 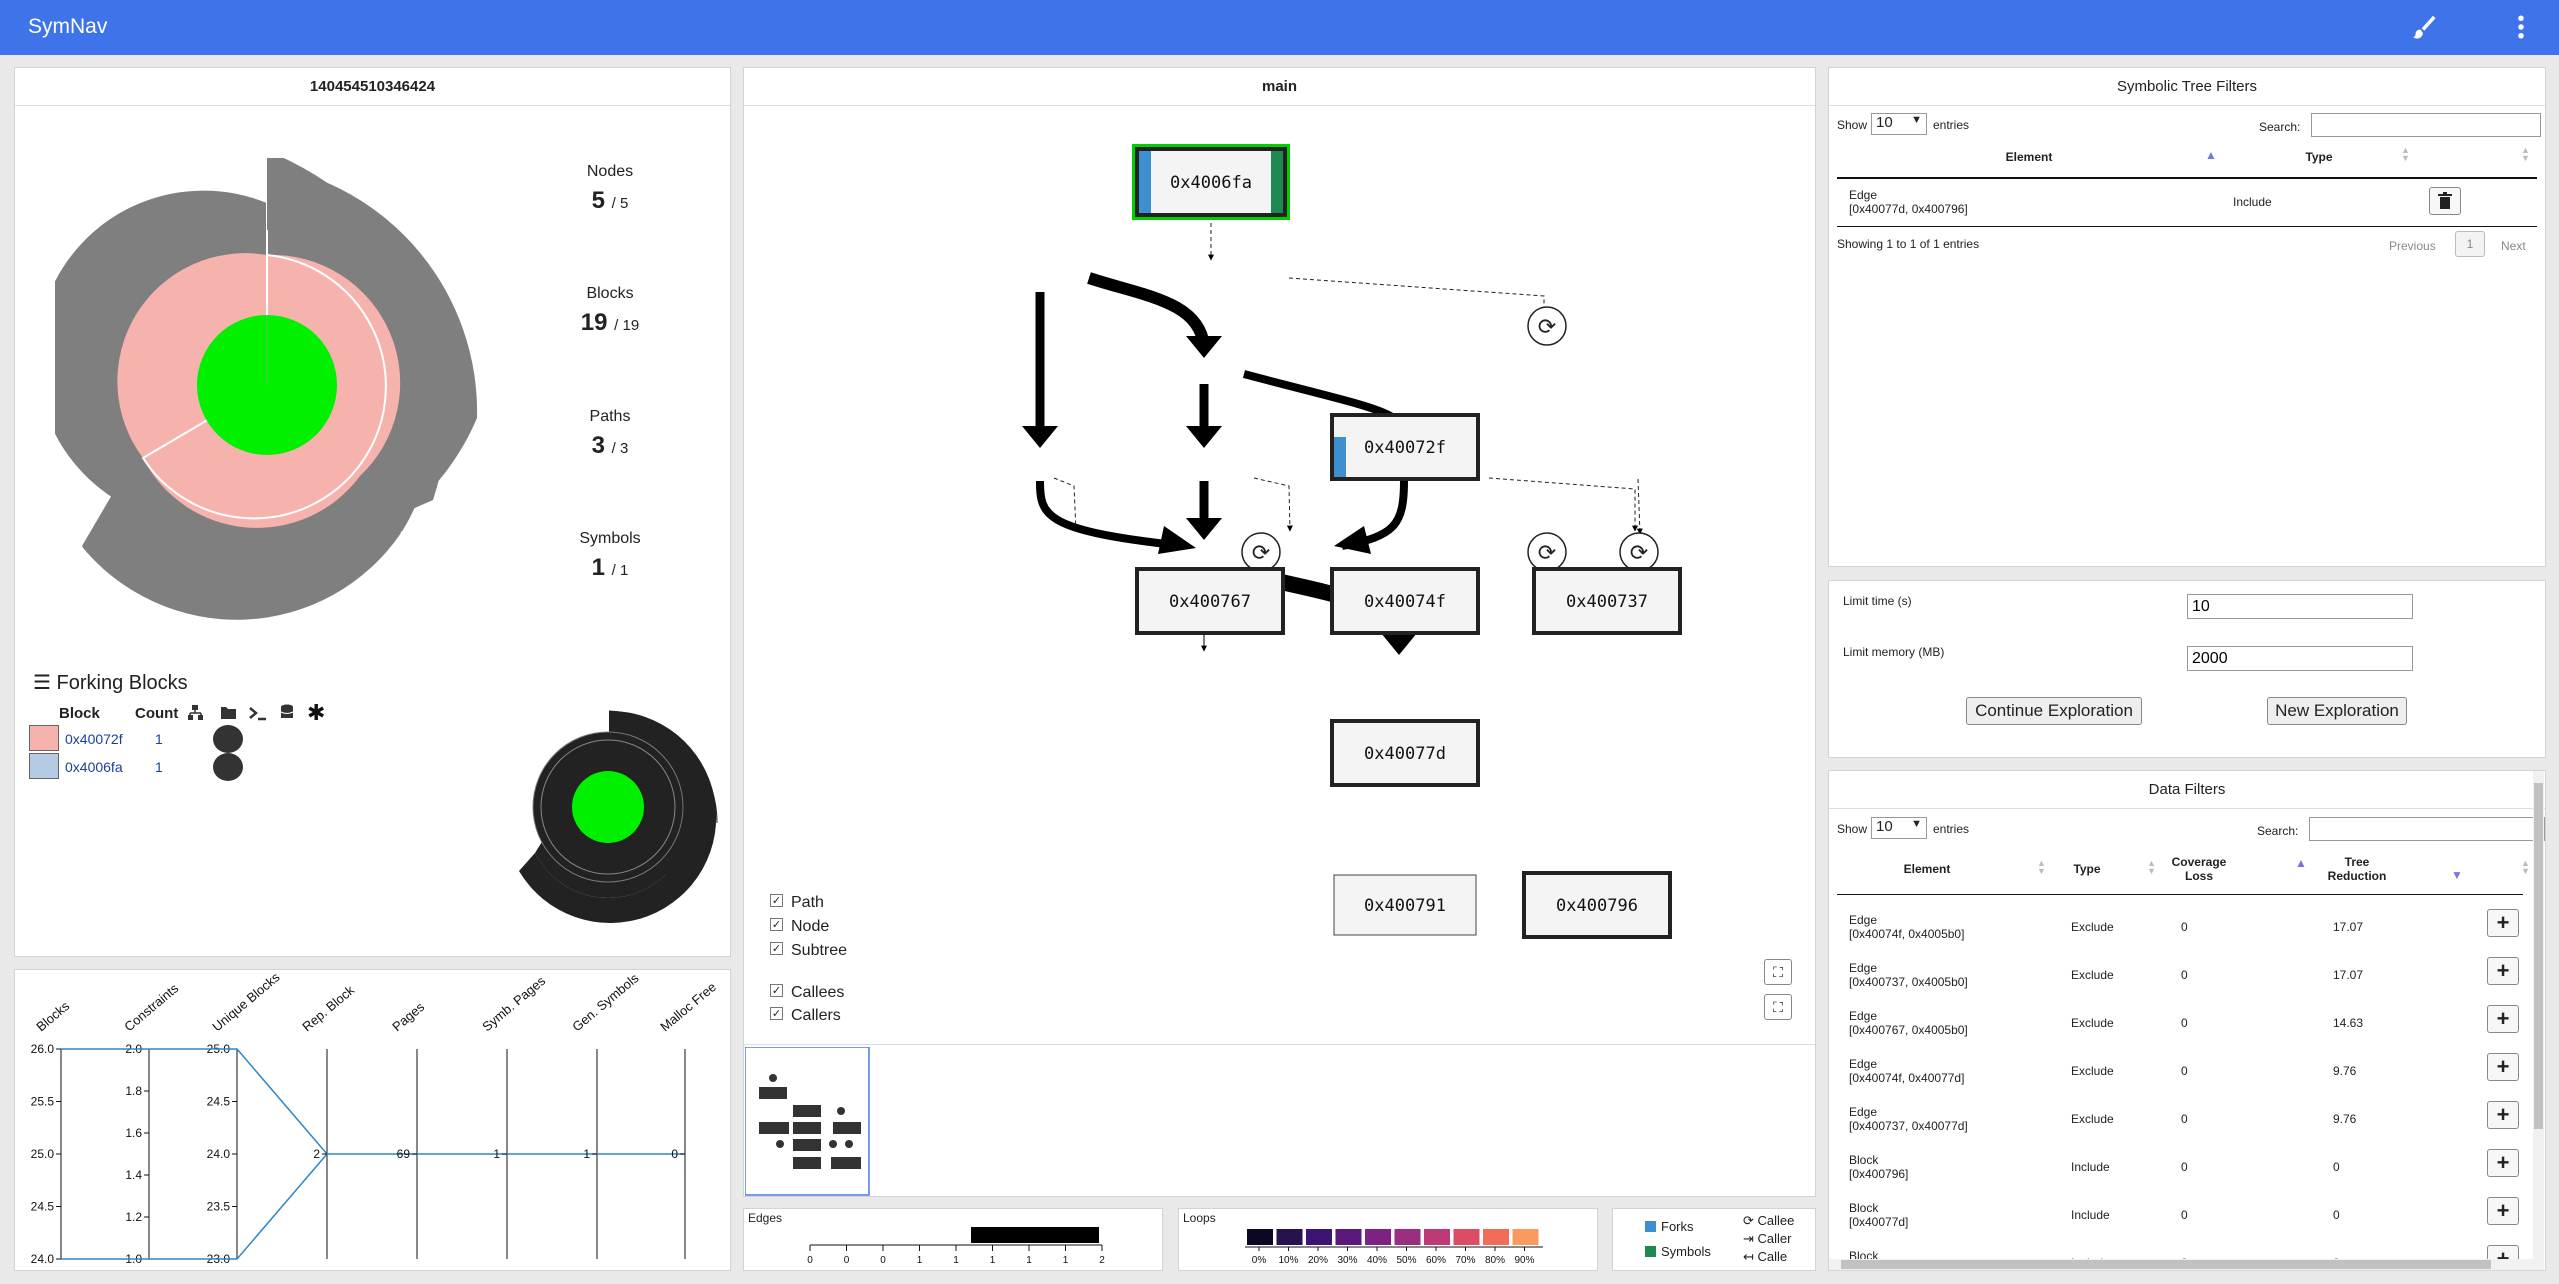 I want to click on graph-node: 0x4006fa, so click(x=1211, y=182).